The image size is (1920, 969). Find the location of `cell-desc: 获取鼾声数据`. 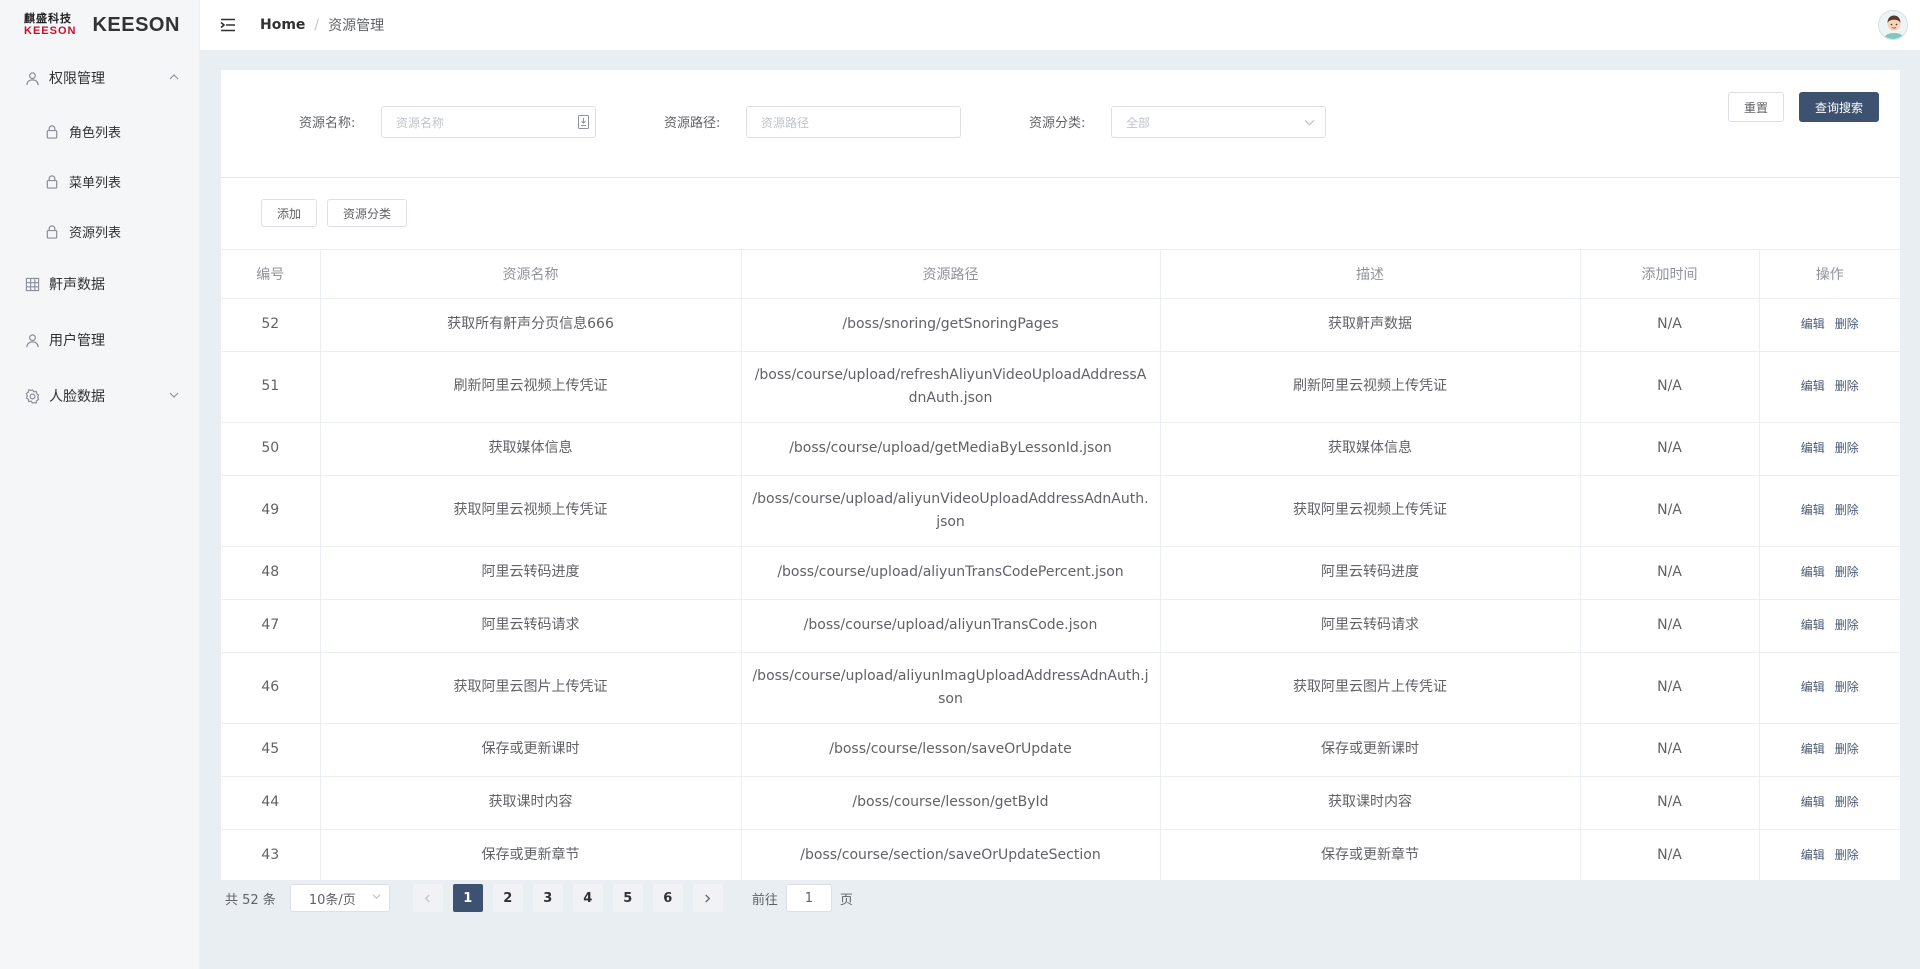

cell-desc: 获取鼾声数据 is located at coordinates (1370, 325).